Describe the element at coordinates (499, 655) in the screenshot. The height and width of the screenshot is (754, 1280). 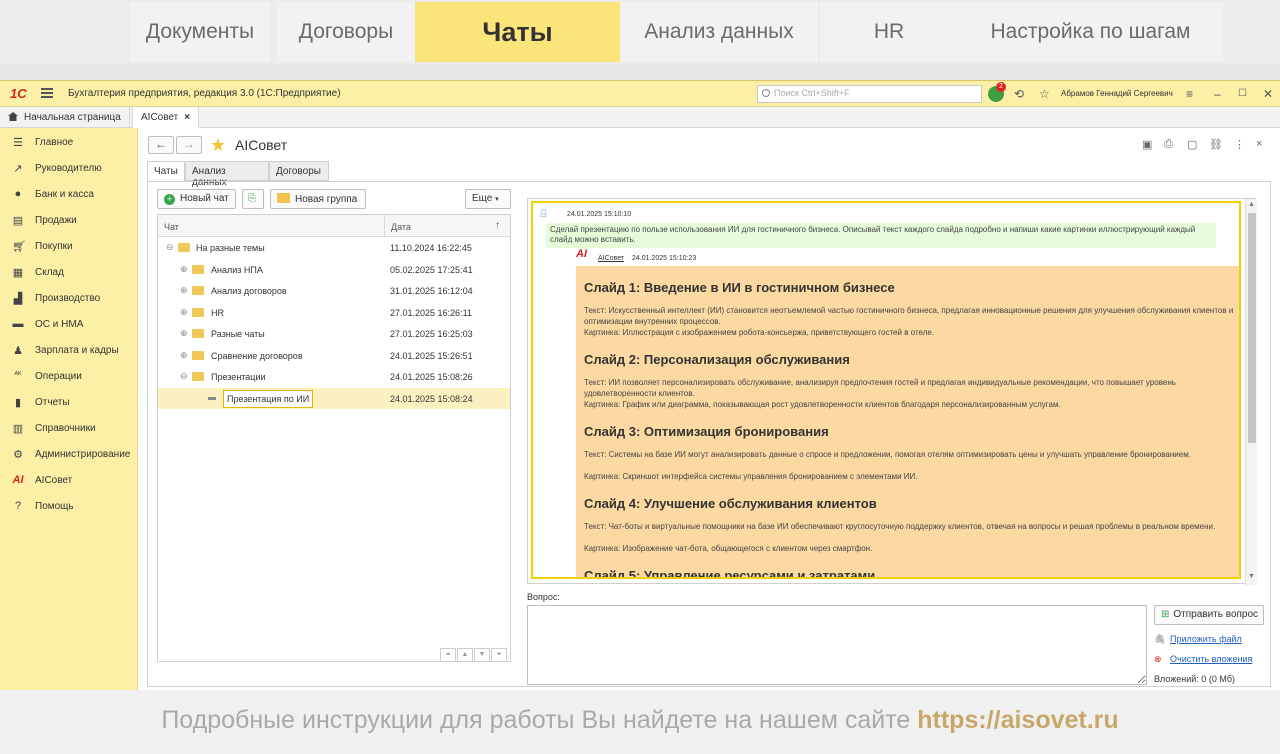
I see `scroll-bottom-icon: ⏷` at that location.